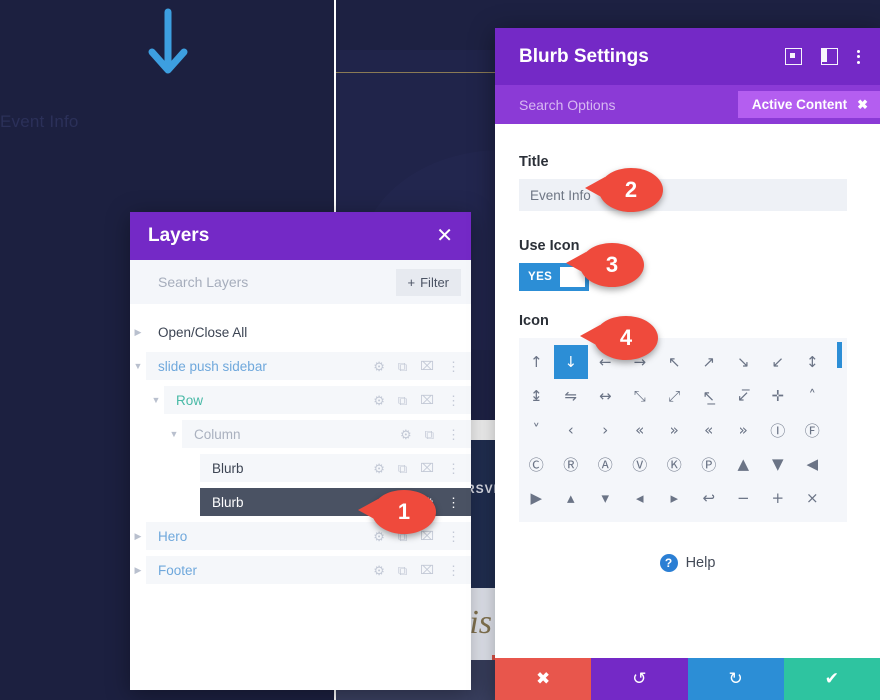 This screenshot has height=700, width=880. Describe the element at coordinates (640, 396) in the screenshot. I see `icon-grid-cell: ⤡` at that location.